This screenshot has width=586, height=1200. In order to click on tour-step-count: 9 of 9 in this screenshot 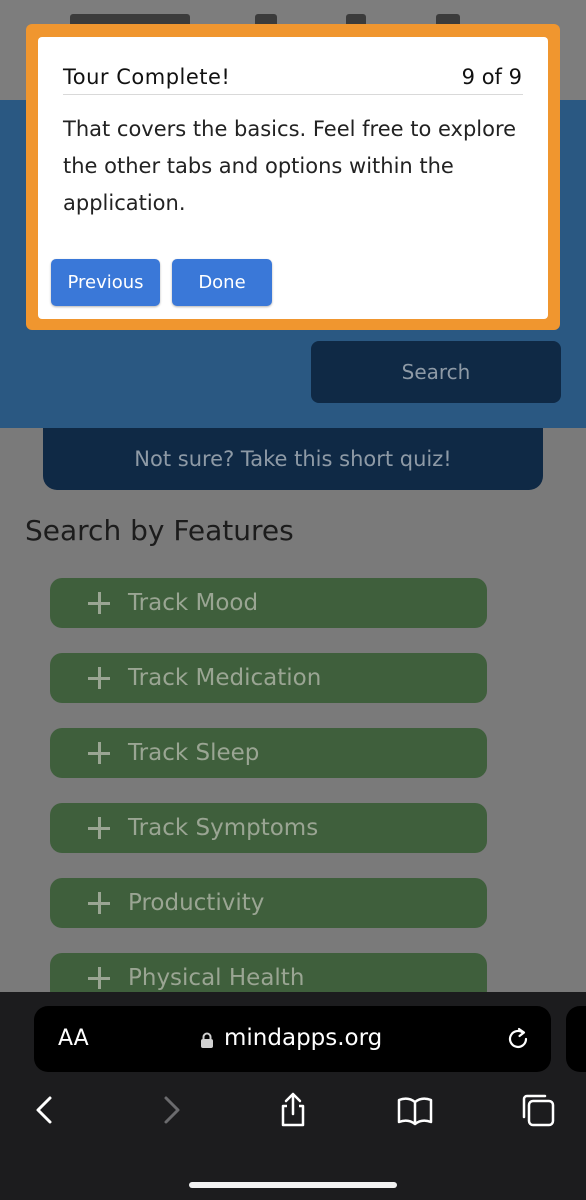, I will do `click(491, 77)`.